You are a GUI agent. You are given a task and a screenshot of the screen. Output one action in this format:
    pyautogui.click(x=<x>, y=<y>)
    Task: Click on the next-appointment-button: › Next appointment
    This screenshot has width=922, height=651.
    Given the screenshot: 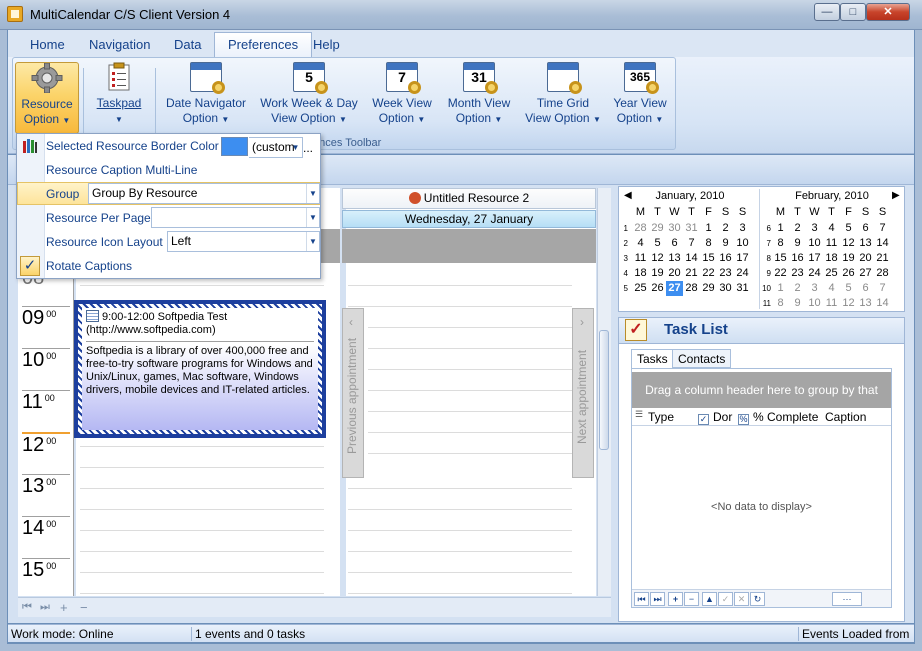 What is the action you would take?
    pyautogui.click(x=583, y=393)
    